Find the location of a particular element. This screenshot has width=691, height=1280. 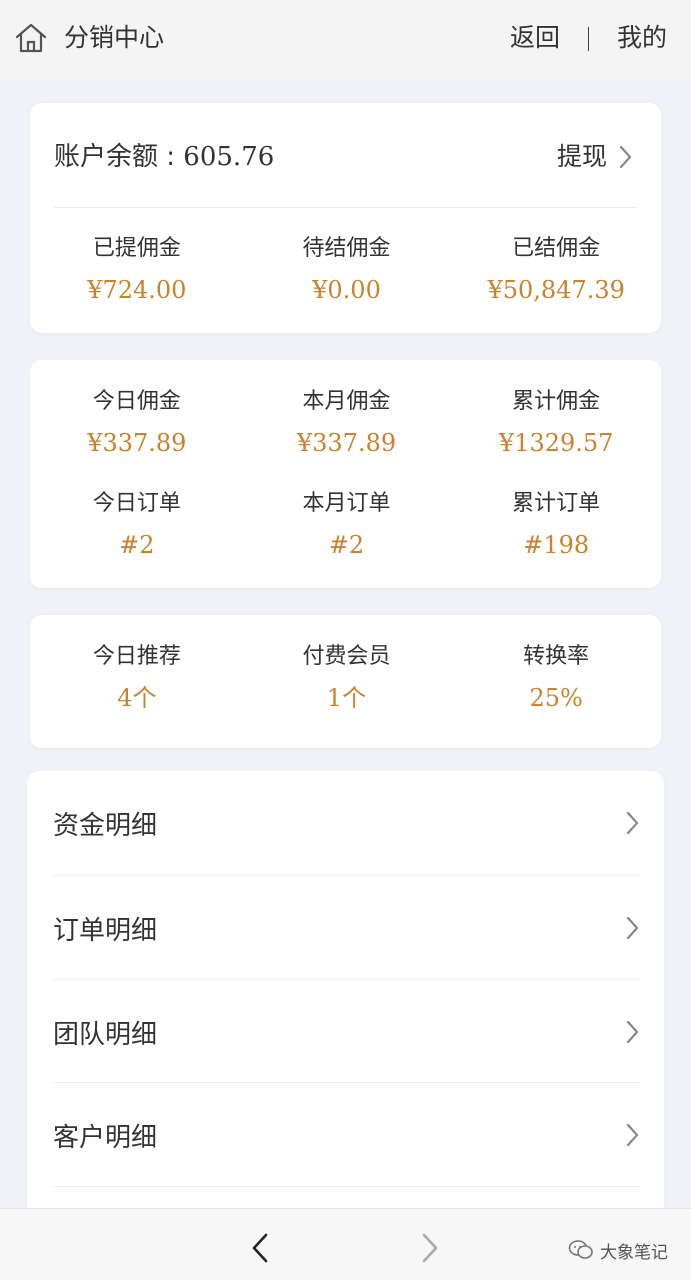

stat-label: 已提佣金 is located at coordinates (136, 248).